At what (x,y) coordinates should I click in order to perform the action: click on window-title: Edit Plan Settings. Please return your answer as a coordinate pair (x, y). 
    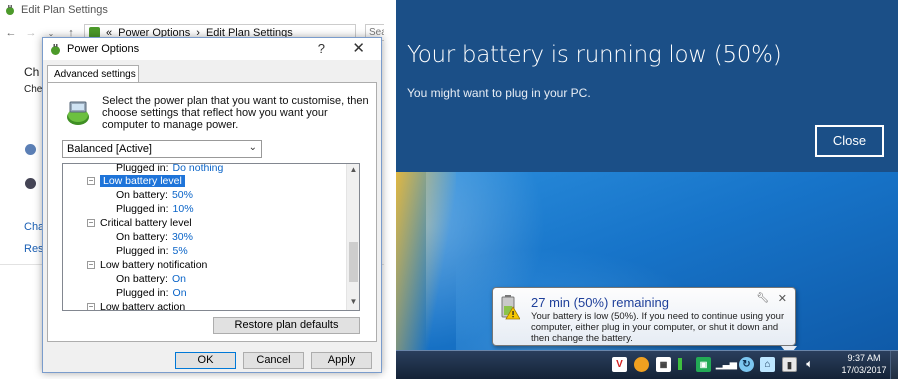
    Looking at the image, I should click on (64, 10).